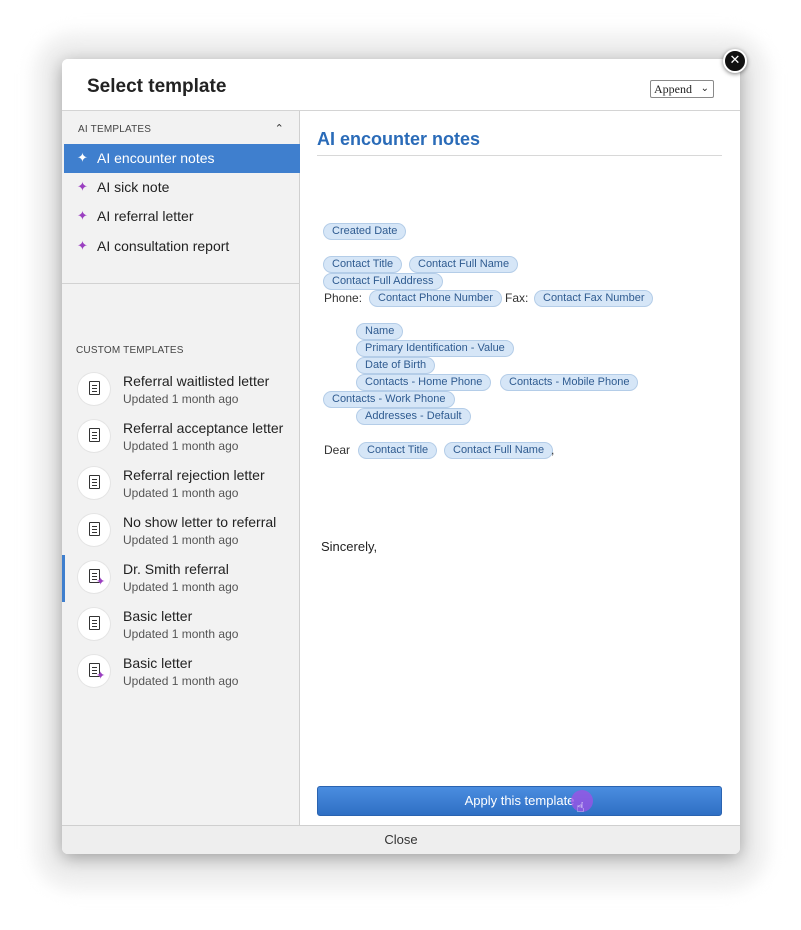 This screenshot has height=930, width=801. I want to click on preview-divider, so click(519, 155).